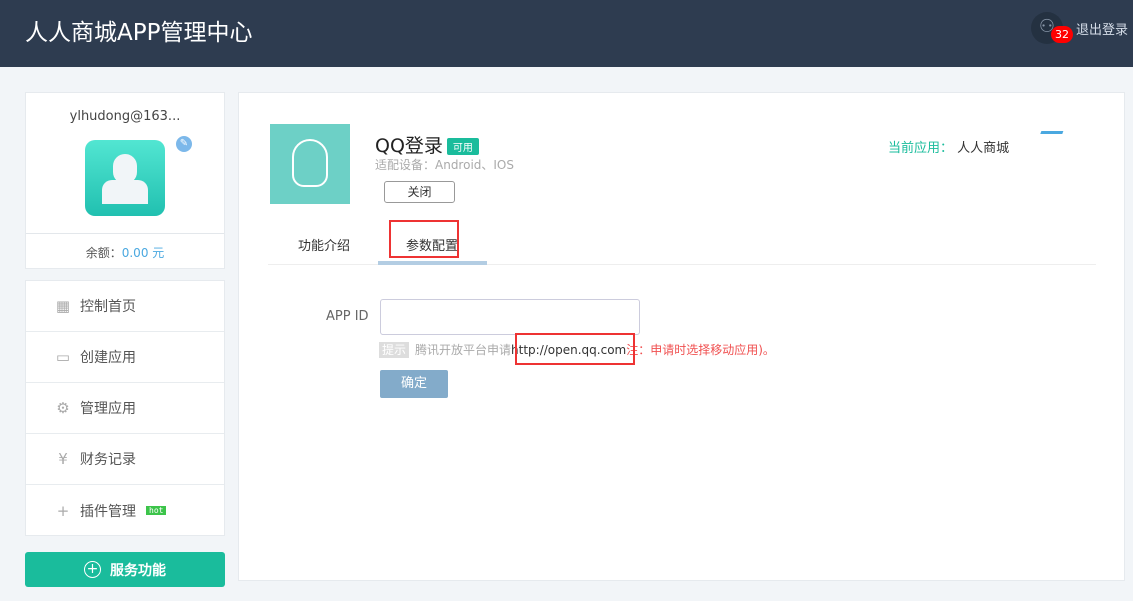  I want to click on service-button: + 服务功能, so click(125, 569).